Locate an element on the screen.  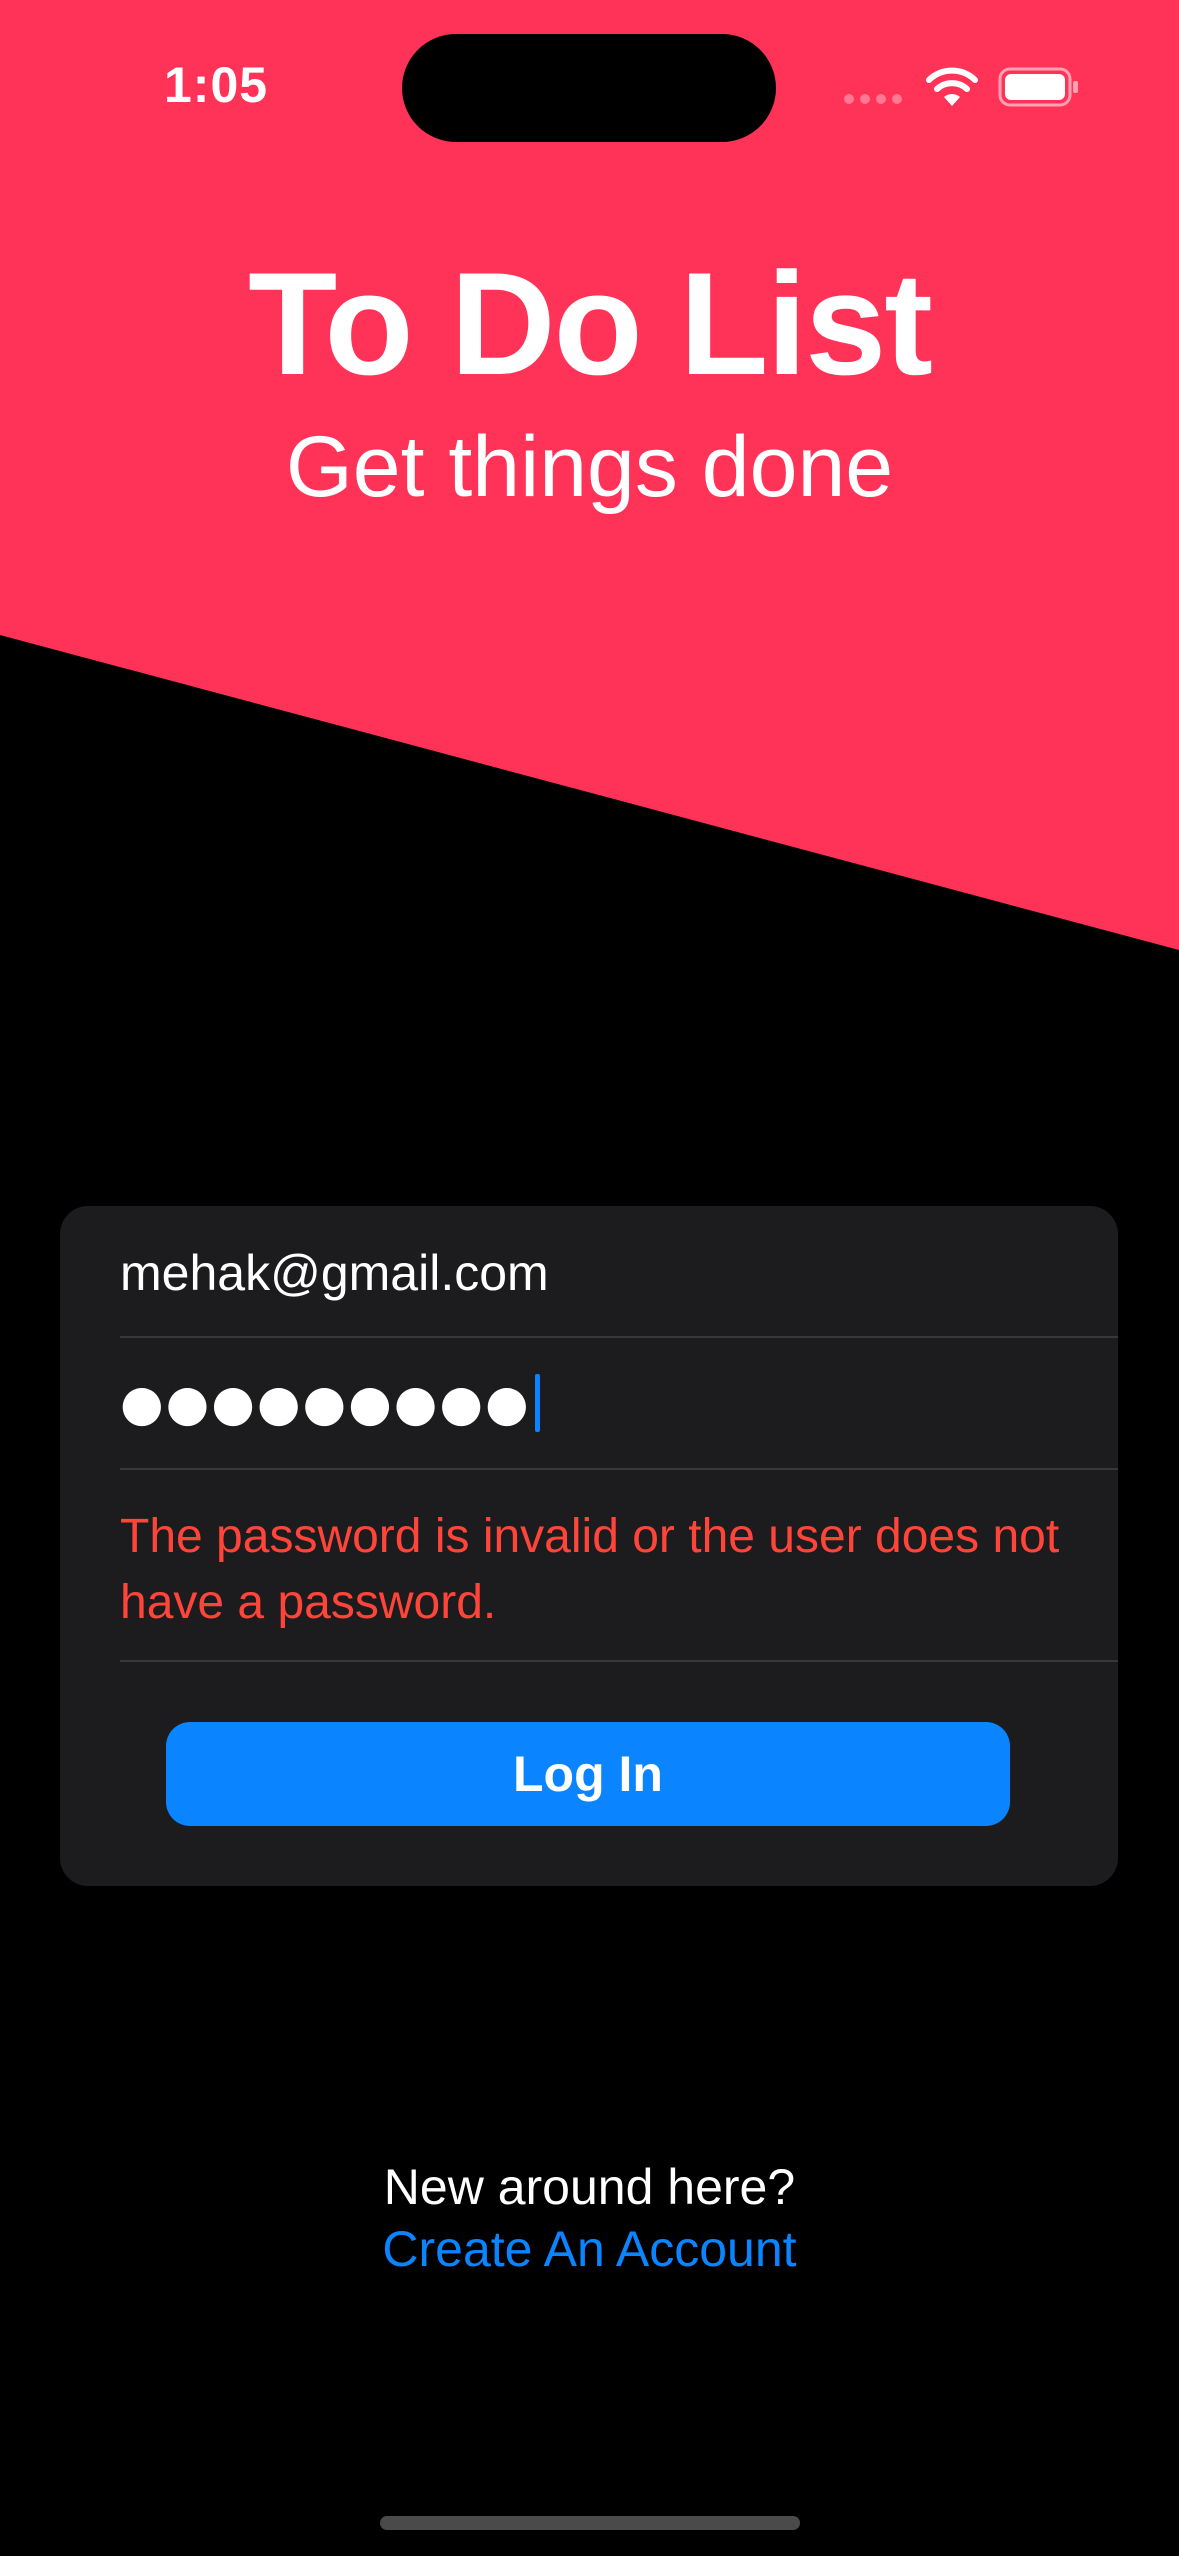
dynamic-island is located at coordinates (589, 88).